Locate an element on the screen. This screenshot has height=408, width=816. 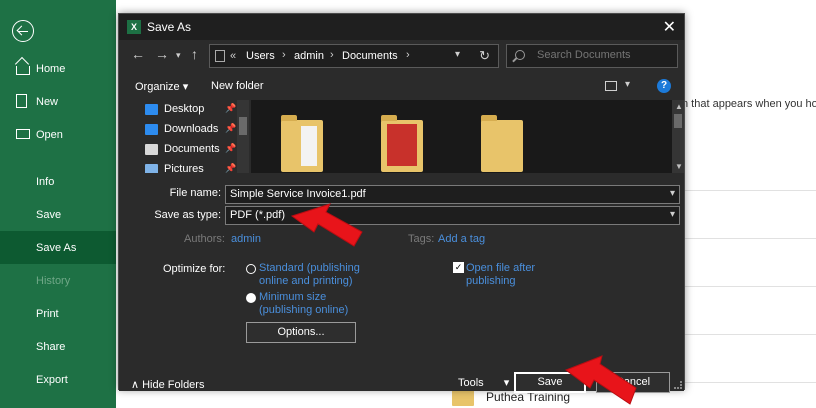
optimize-label: Optimize for: is located at coordinates (194, 269).